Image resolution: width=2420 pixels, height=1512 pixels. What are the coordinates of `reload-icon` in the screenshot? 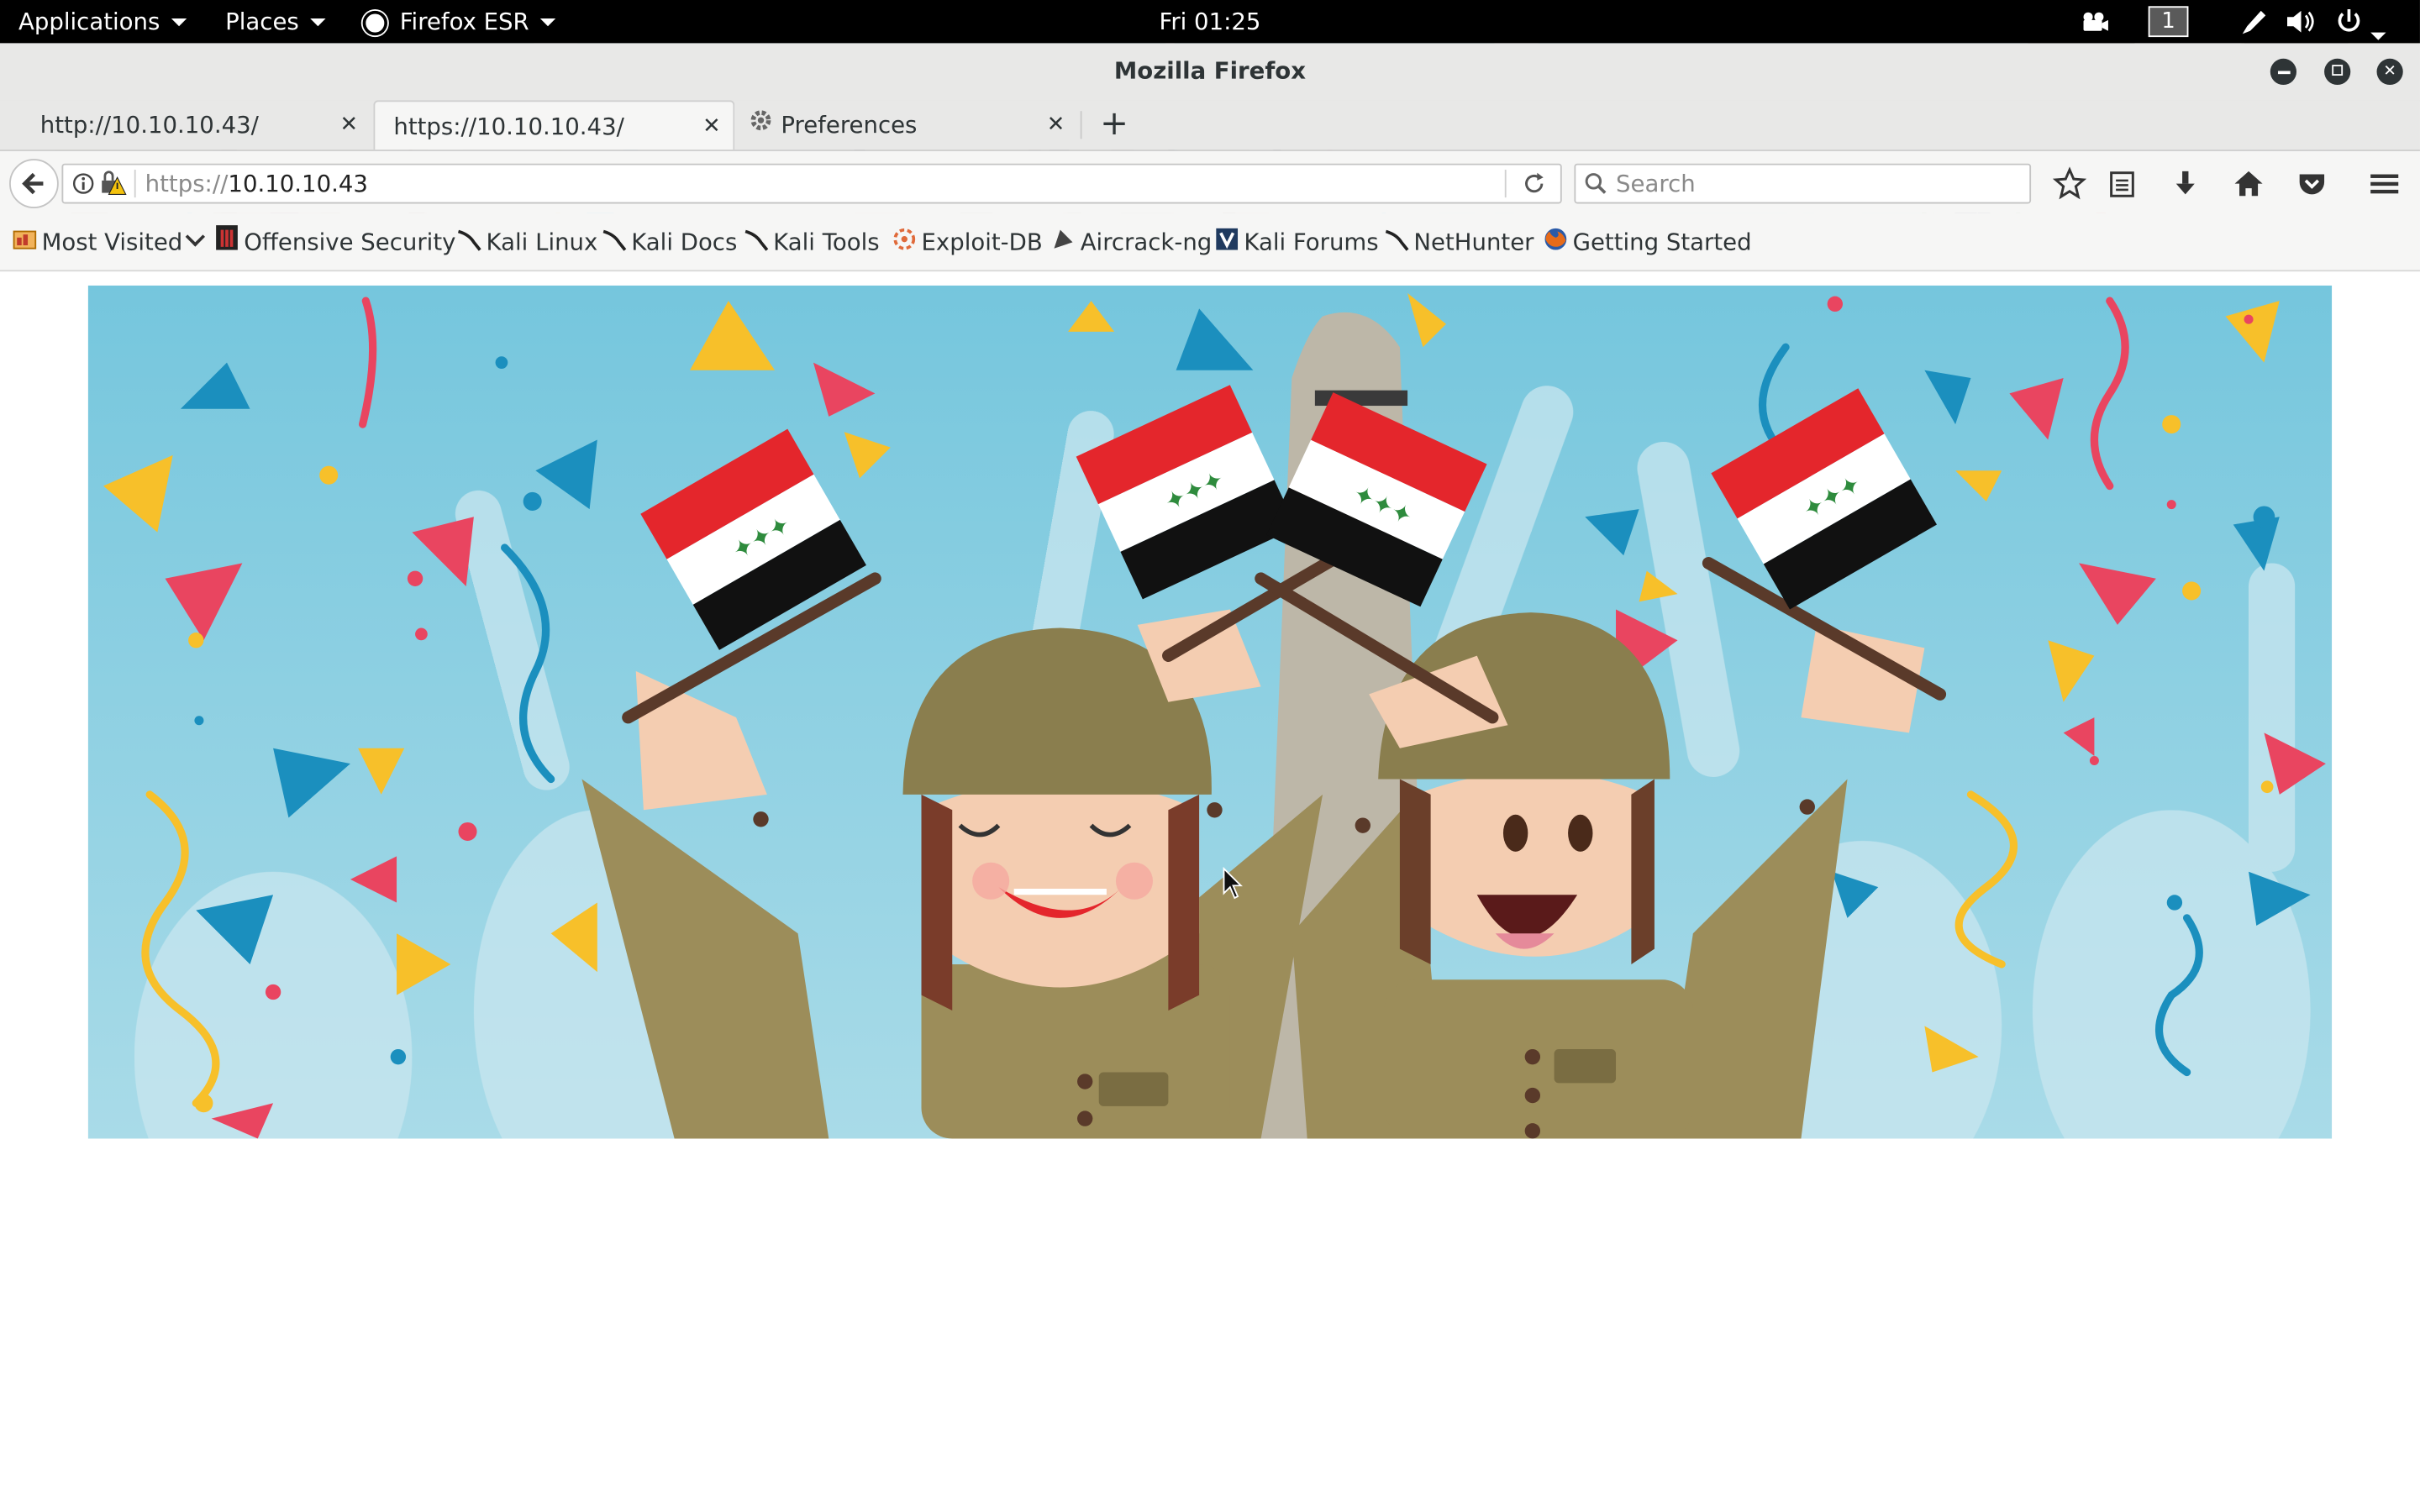 It's located at (1534, 186).